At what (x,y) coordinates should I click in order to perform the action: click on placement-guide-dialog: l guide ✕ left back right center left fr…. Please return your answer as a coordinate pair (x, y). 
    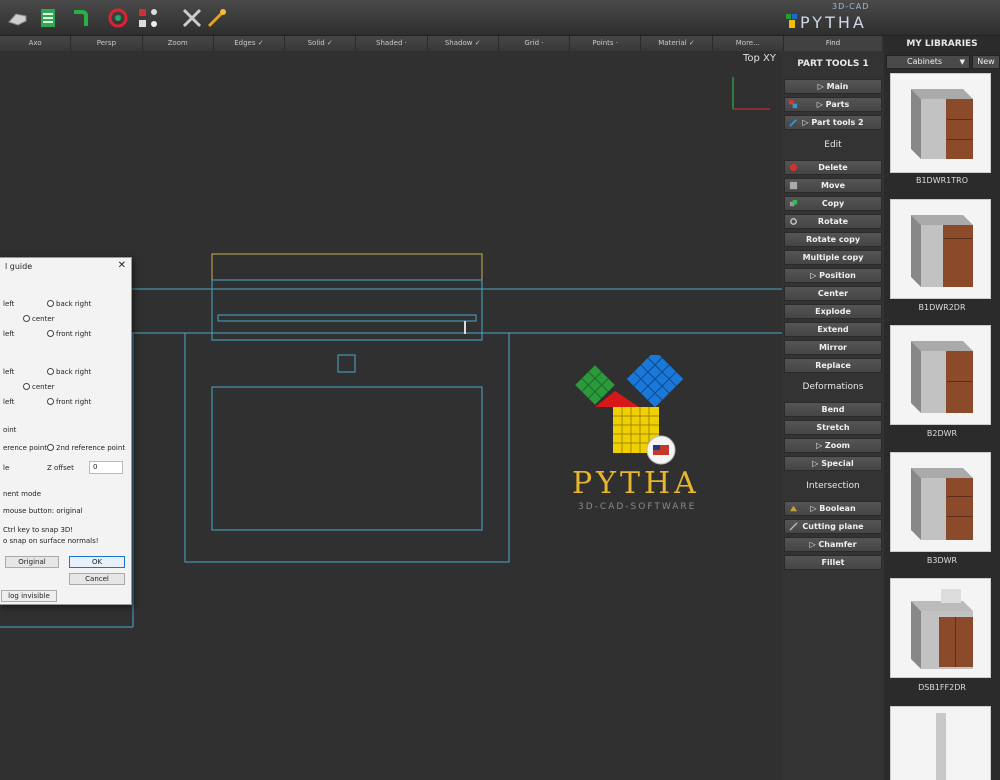
    Looking at the image, I should click on (66, 431).